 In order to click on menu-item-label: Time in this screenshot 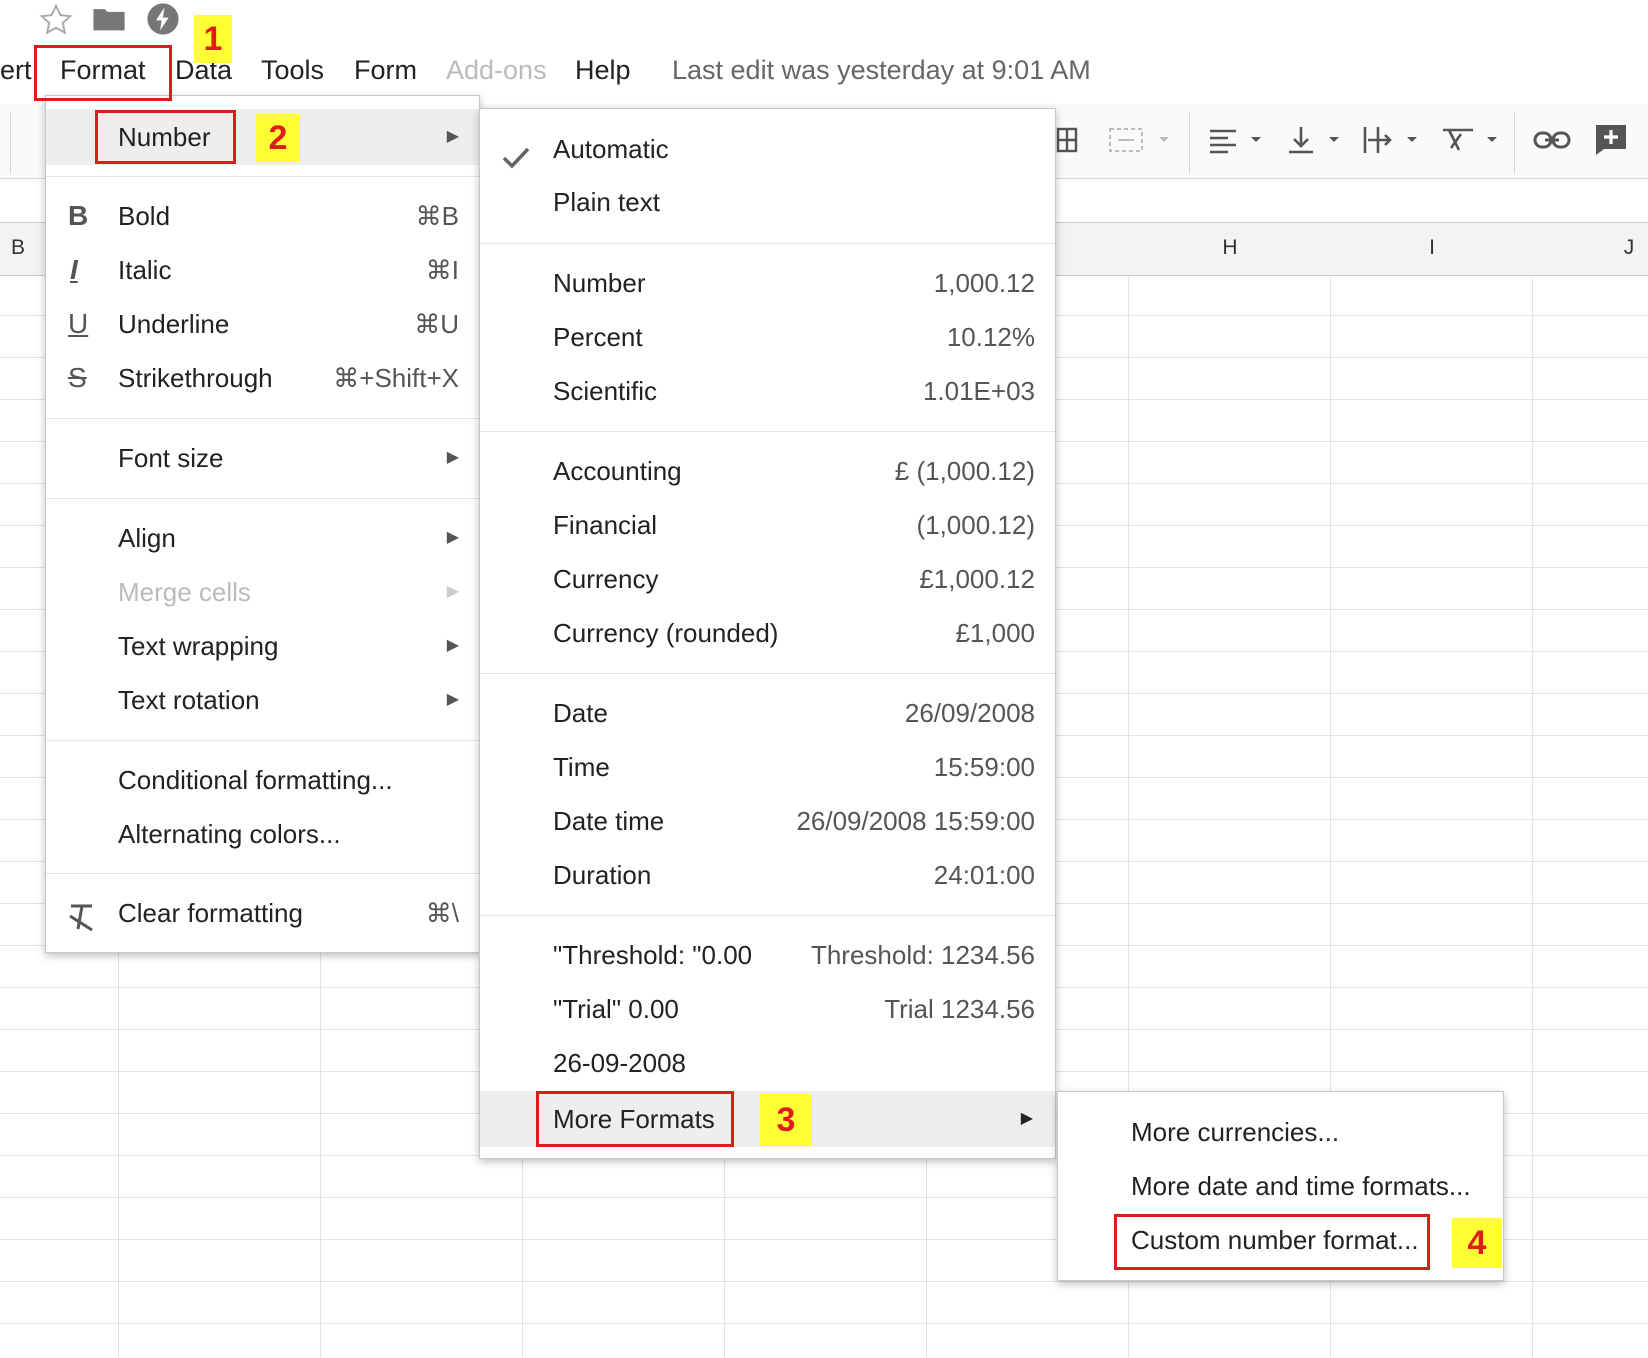, I will do `click(581, 767)`.